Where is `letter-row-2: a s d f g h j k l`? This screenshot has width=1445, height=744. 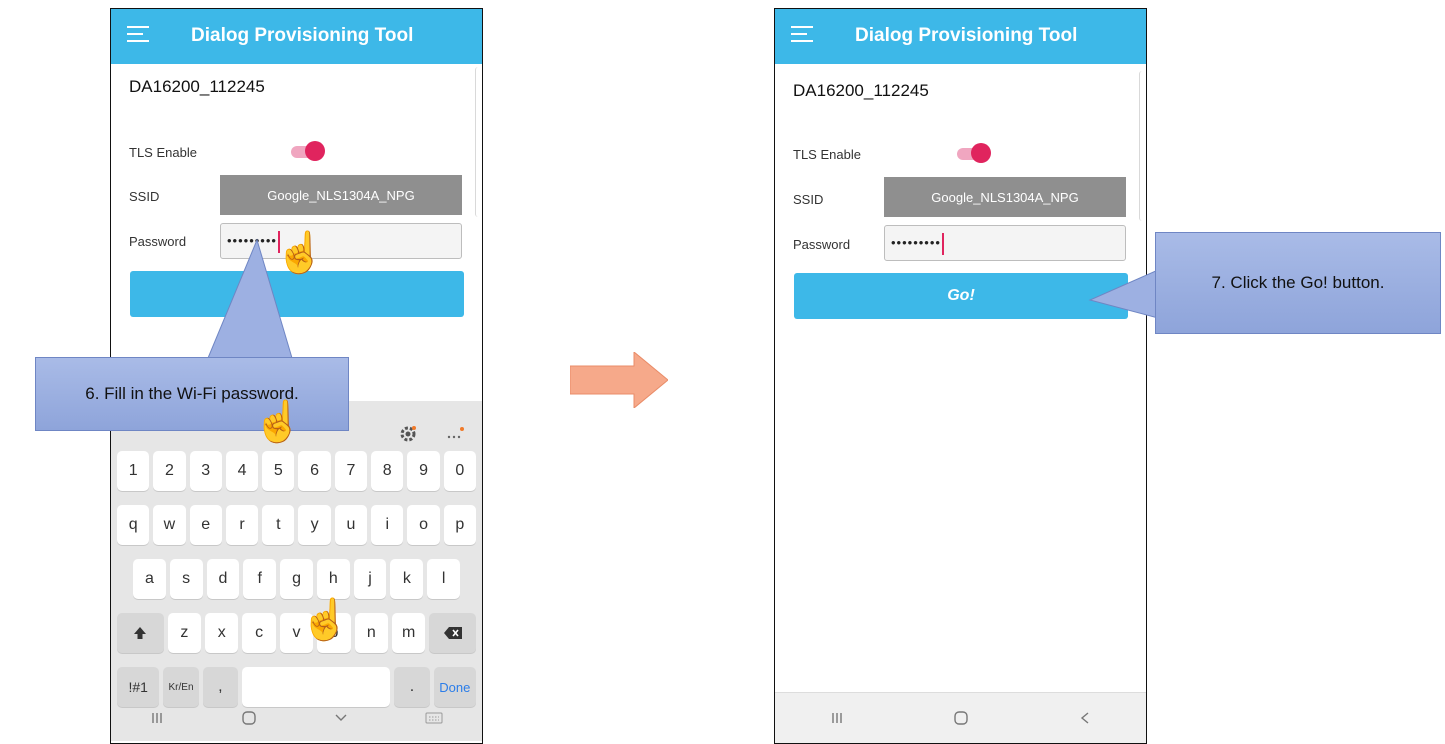
letter-row-2: a s d f g h j k l is located at coordinates (297, 579).